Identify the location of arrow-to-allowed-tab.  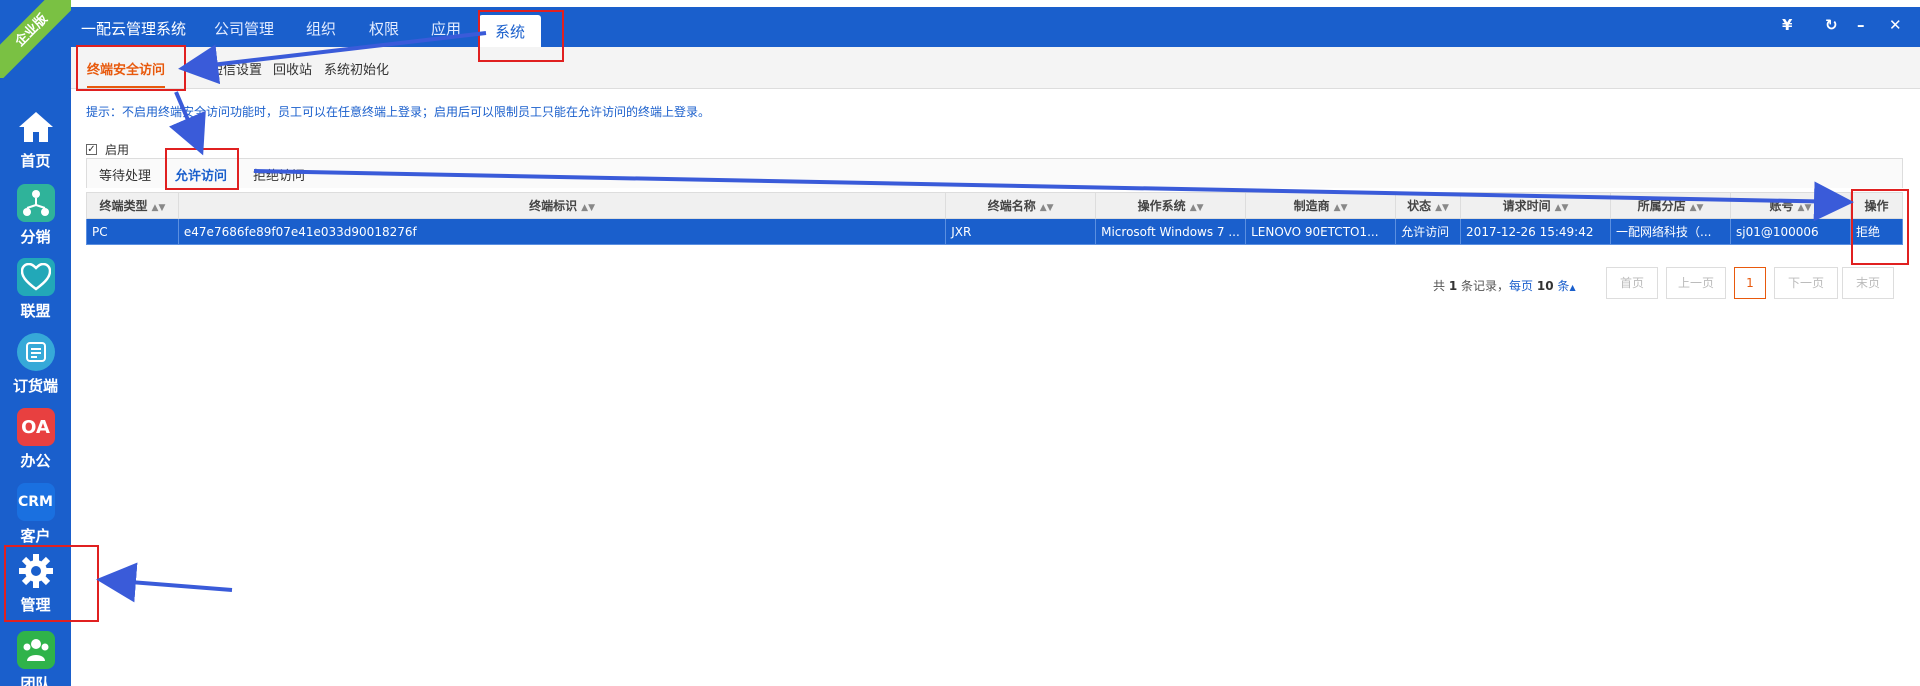
(187, 123).